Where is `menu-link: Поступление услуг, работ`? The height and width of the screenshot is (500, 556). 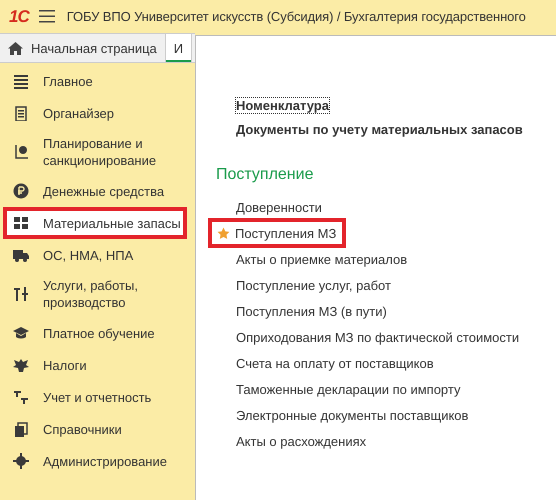 menu-link: Поступление услуг, работ is located at coordinates (304, 285).